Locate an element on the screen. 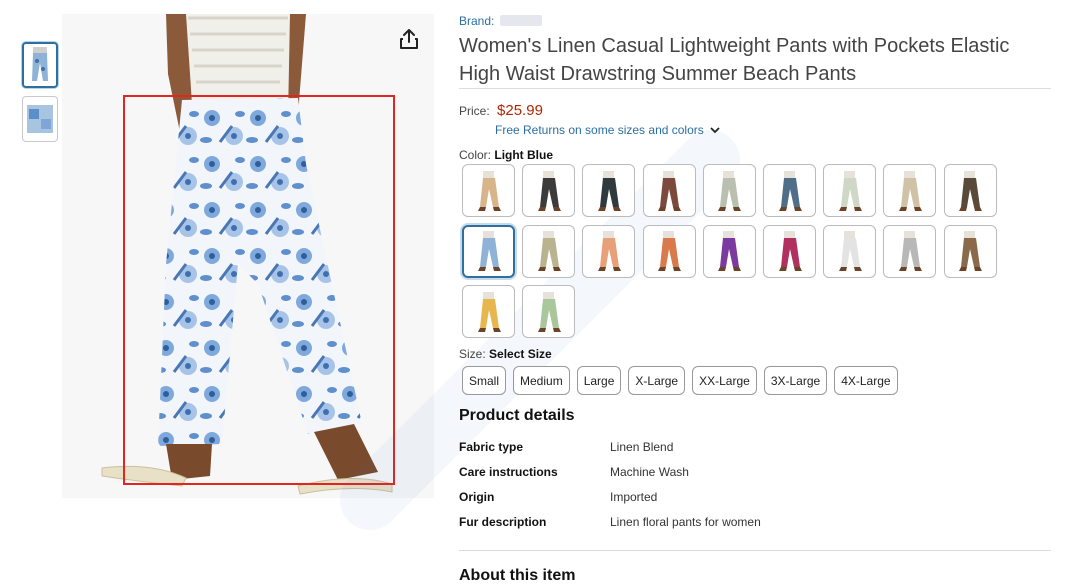 The width and height of the screenshot is (1080, 586). size-x-large-button: X-Large is located at coordinates (657, 380).